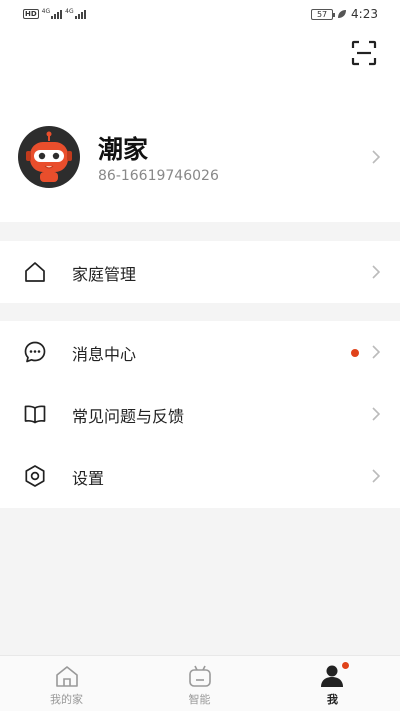 The width and height of the screenshot is (400, 711). I want to click on robot-icon, so click(200, 676).